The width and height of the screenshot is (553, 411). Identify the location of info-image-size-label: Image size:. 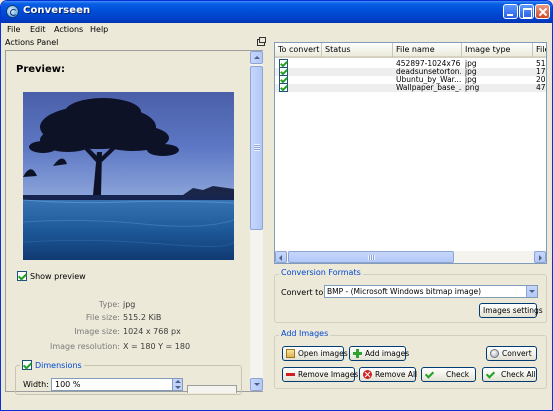
(97, 331).